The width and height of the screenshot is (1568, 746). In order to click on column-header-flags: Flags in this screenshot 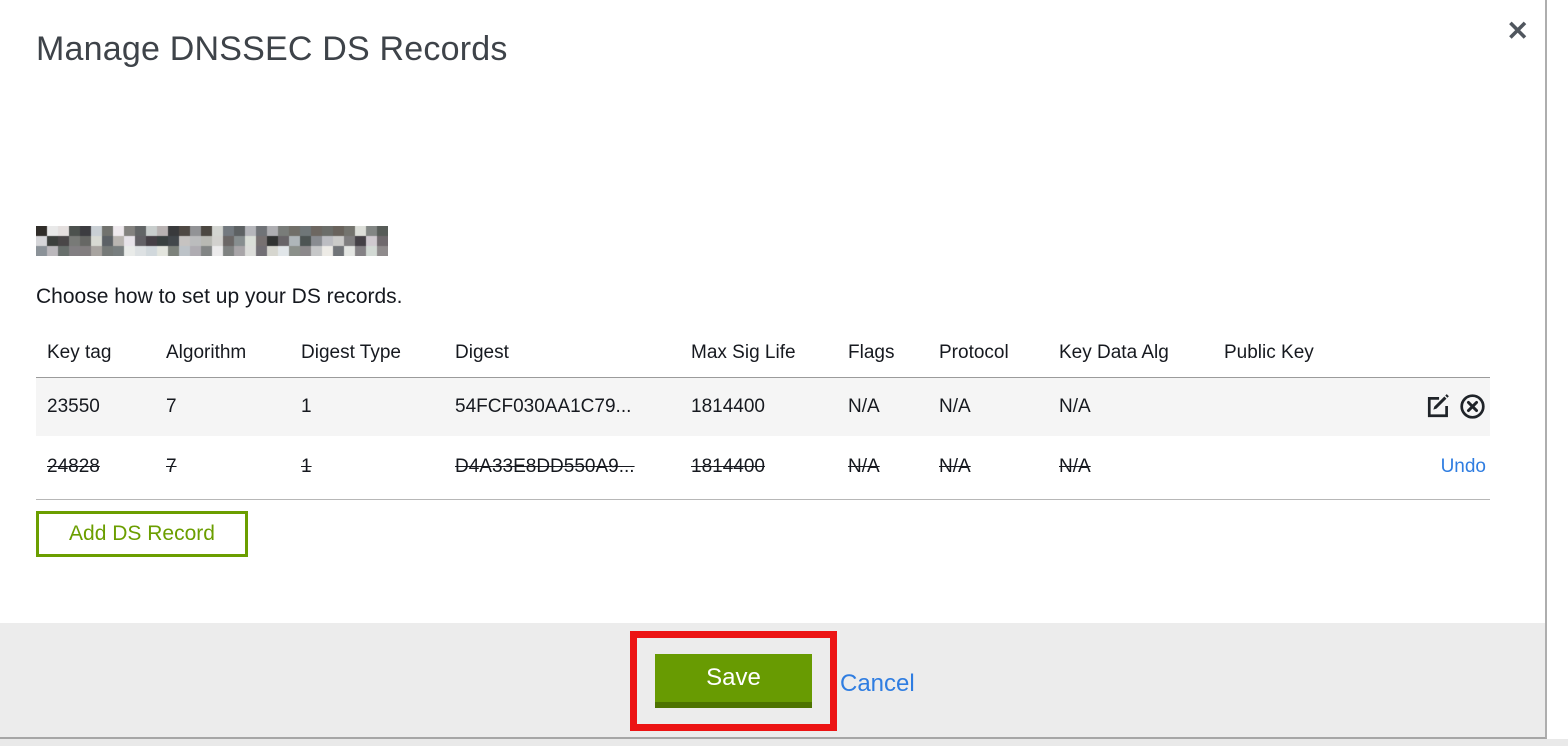, I will do `click(893, 354)`.